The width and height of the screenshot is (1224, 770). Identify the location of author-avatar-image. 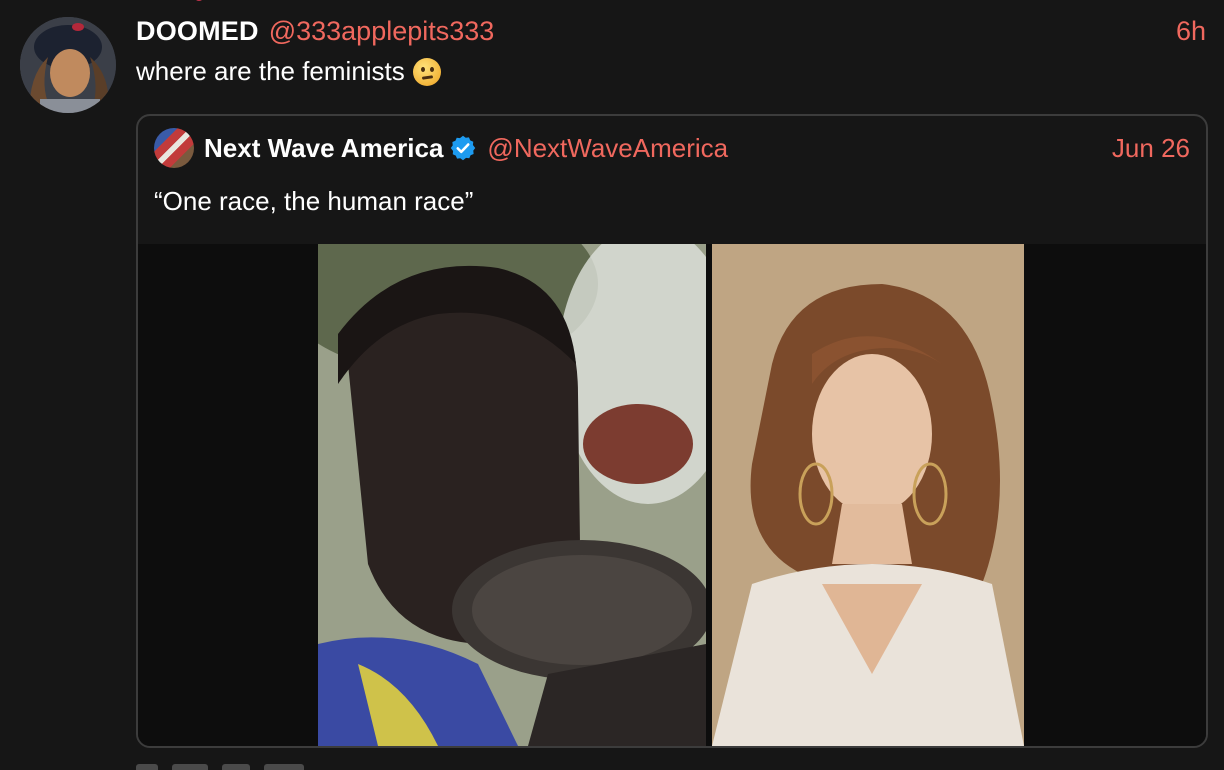
(68, 65).